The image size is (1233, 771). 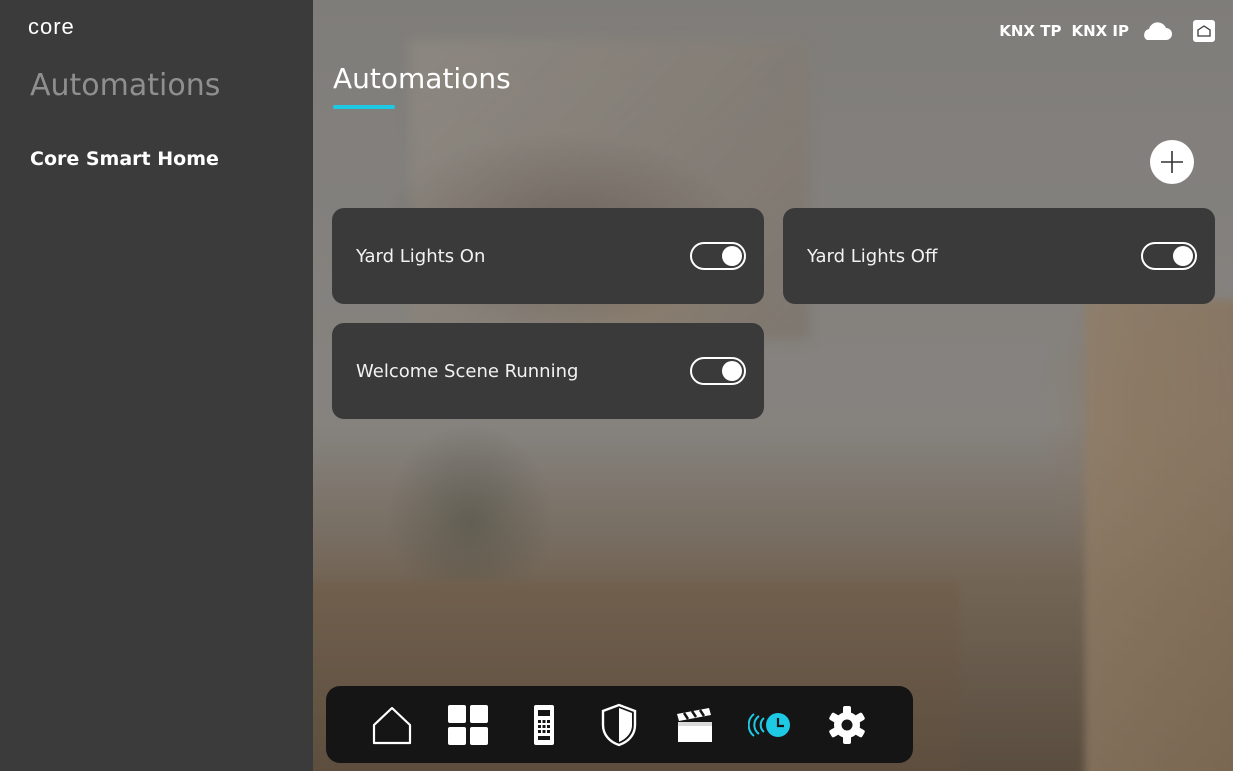 What do you see at coordinates (1100, 31) in the screenshot?
I see `knx-ip-status: KNX IP` at bounding box center [1100, 31].